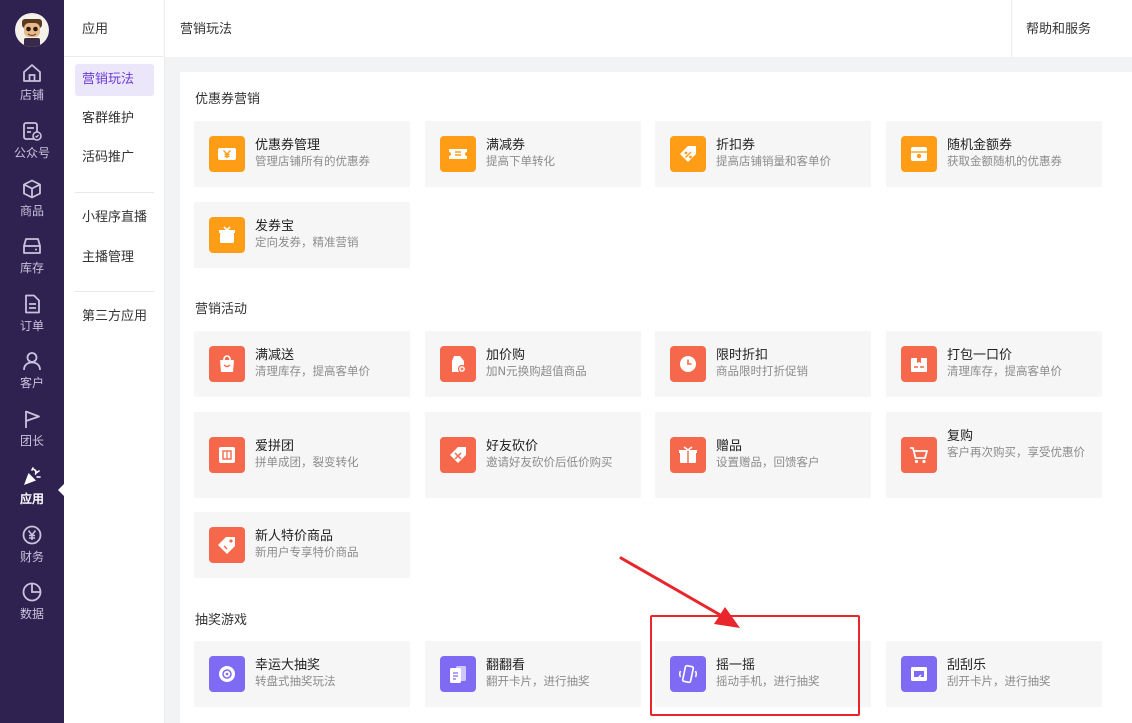 This screenshot has width=1132, height=723. What do you see at coordinates (114, 258) in the screenshot?
I see `subnav-item-anchor-management: 主播管理` at bounding box center [114, 258].